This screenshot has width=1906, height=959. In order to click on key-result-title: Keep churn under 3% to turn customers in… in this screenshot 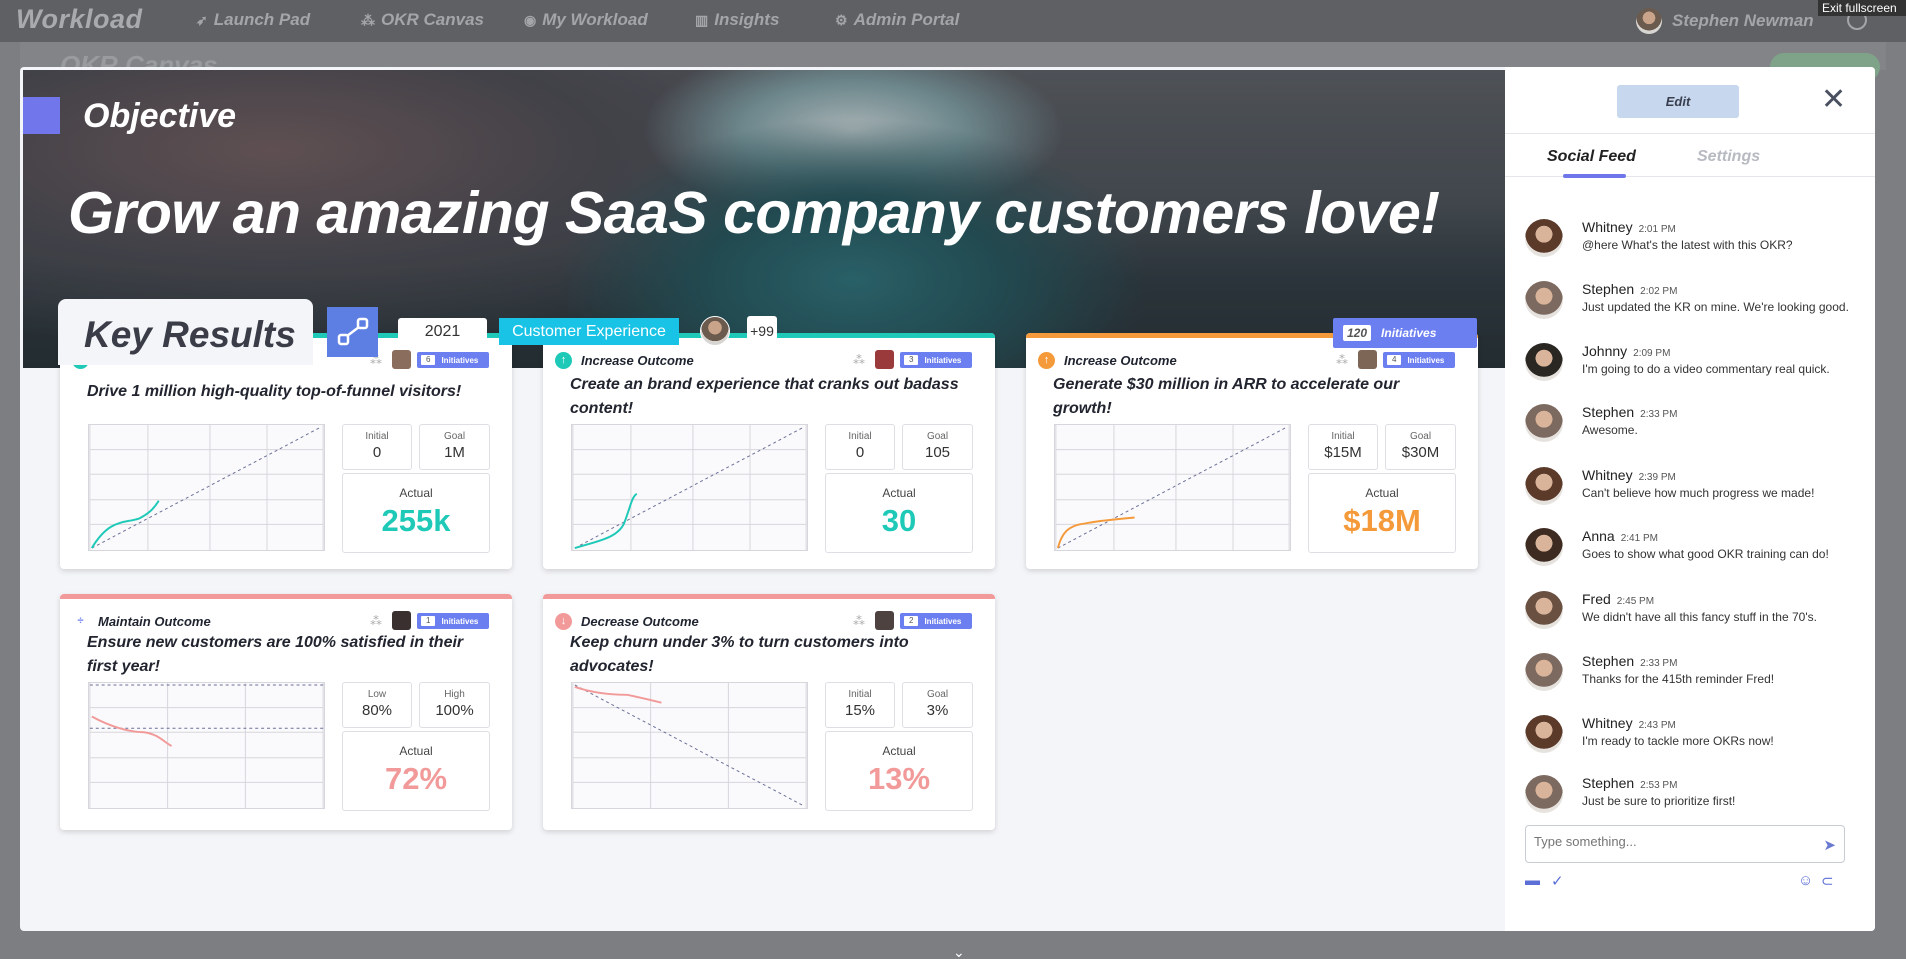, I will do `click(770, 655)`.